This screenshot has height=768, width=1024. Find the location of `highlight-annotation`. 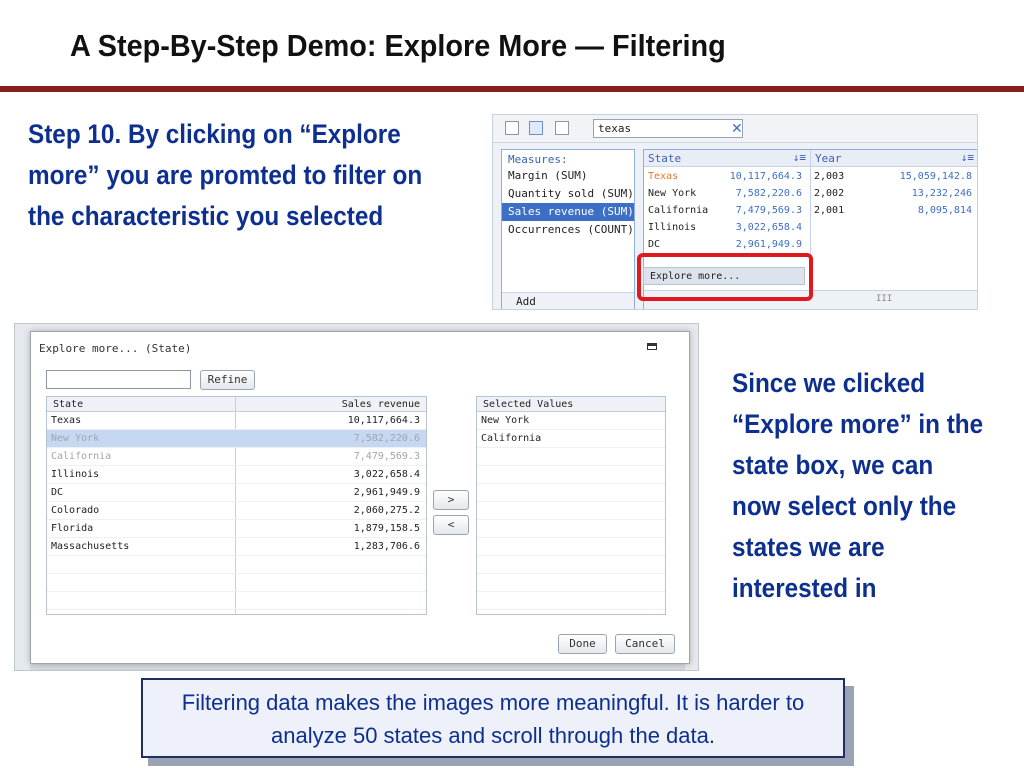

highlight-annotation is located at coordinates (725, 277).